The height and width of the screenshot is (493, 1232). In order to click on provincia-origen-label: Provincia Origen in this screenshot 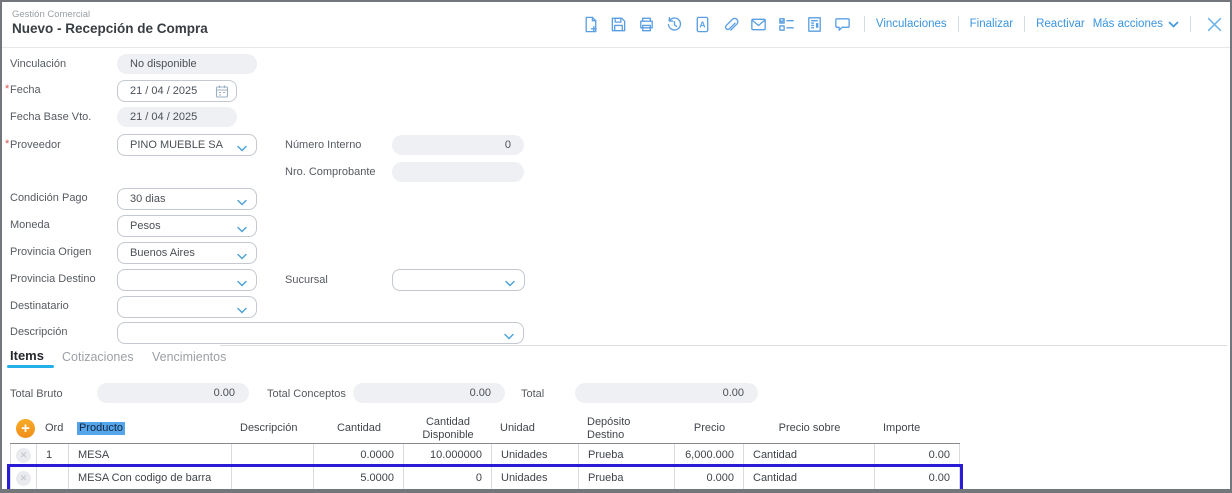, I will do `click(51, 252)`.